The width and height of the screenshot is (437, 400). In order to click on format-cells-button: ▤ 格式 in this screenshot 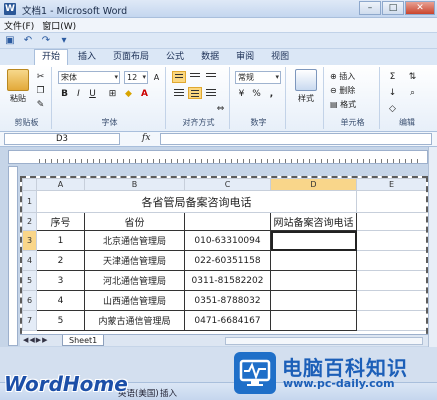, I will do `click(343, 104)`.